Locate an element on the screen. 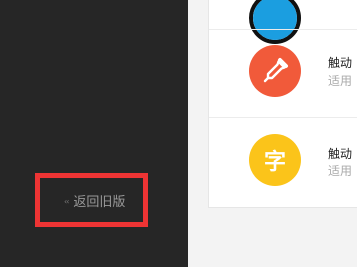  double-chevron-left-icon: ‹‹ is located at coordinates (67, 201).